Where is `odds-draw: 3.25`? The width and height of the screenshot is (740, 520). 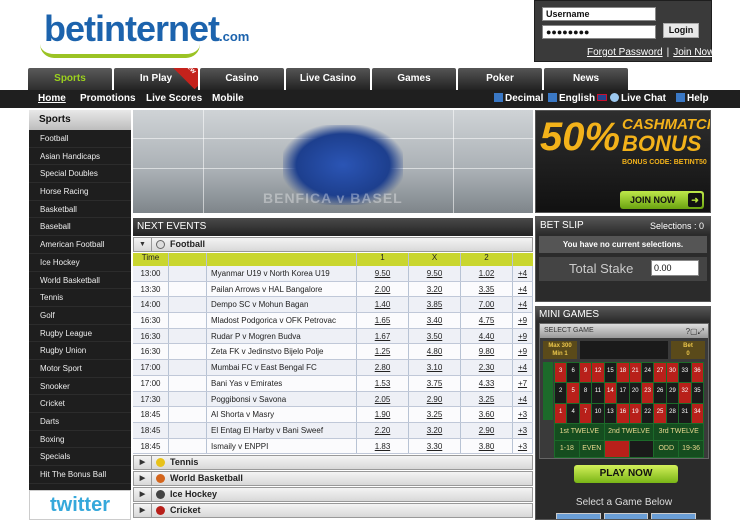
odds-draw: 3.25 is located at coordinates (435, 414).